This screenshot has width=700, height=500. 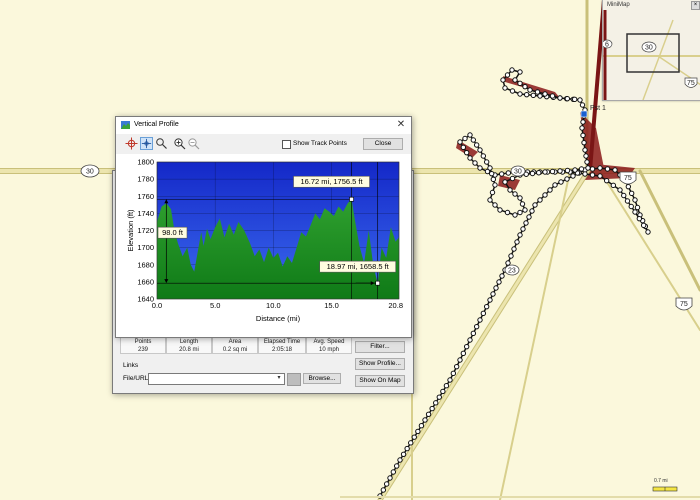 What do you see at coordinates (320, 143) in the screenshot?
I see `show-track-points-label: Show Track Points` at bounding box center [320, 143].